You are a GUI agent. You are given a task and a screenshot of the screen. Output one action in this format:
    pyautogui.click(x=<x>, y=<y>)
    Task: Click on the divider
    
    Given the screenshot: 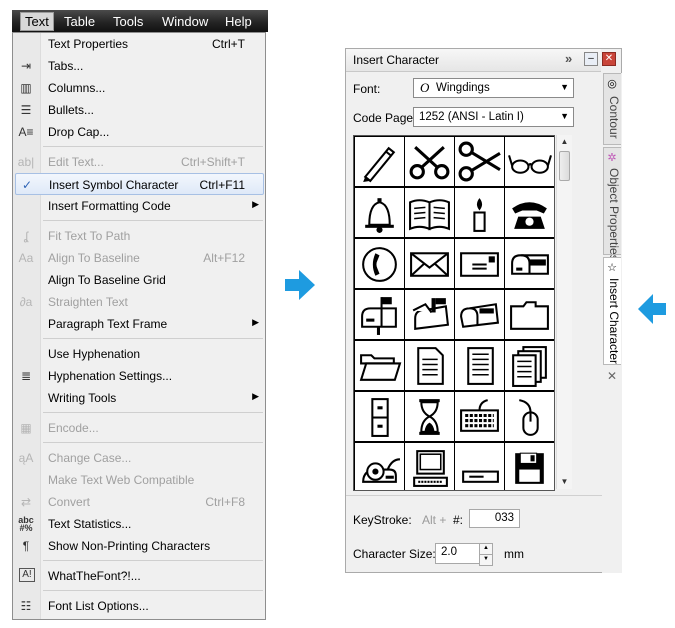 What is the action you would take?
    pyautogui.click(x=474, y=495)
    